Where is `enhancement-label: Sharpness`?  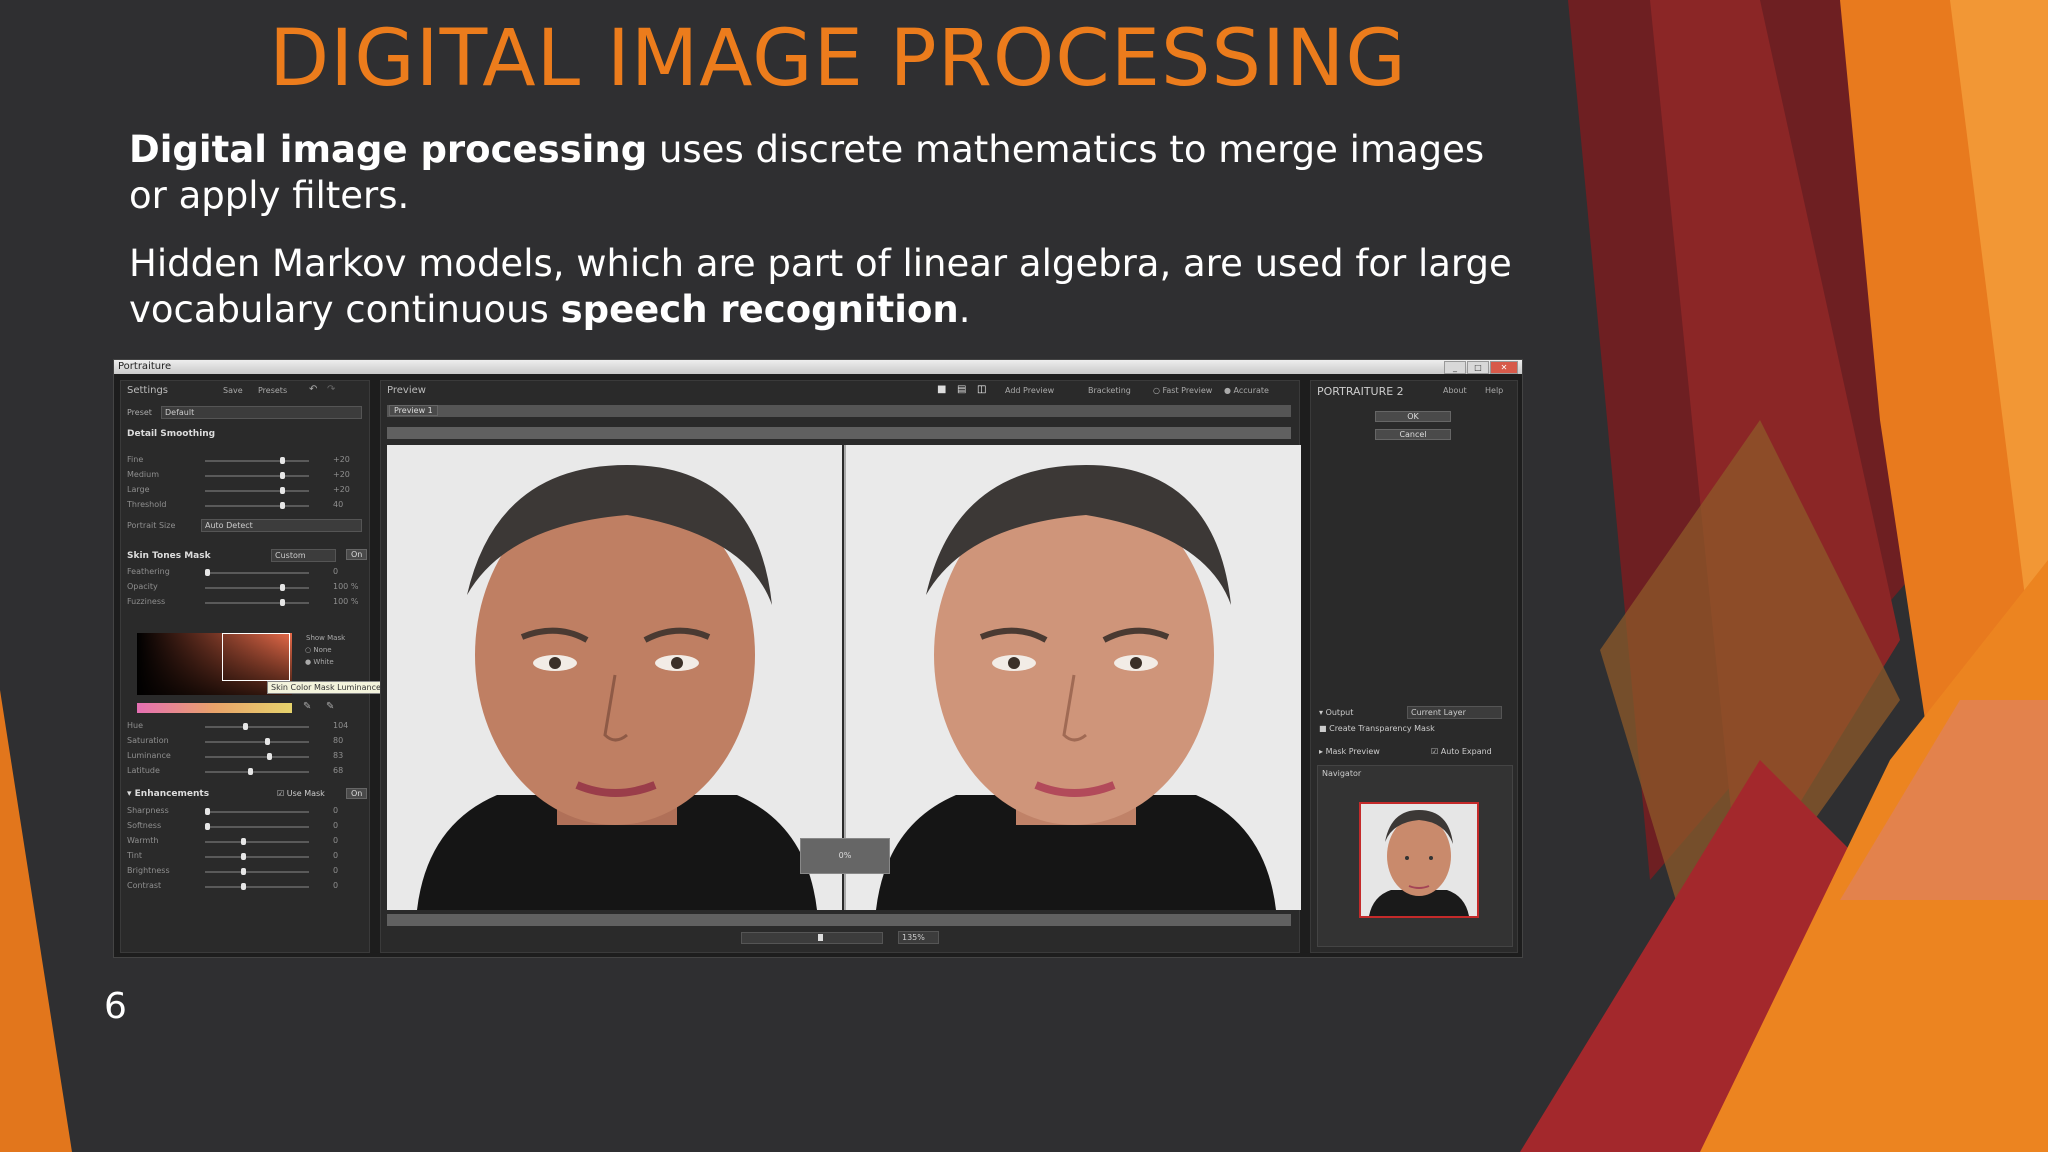
enhancement-label: Sharpness is located at coordinates (148, 810).